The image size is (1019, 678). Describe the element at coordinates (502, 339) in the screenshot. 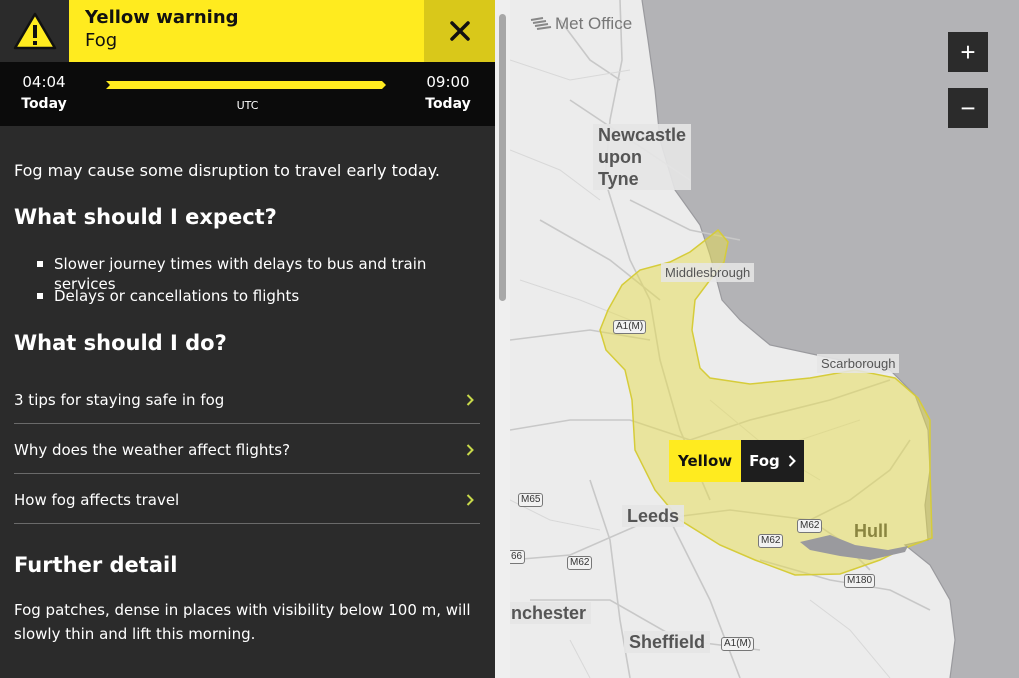

I see `panel-scrollbar` at that location.